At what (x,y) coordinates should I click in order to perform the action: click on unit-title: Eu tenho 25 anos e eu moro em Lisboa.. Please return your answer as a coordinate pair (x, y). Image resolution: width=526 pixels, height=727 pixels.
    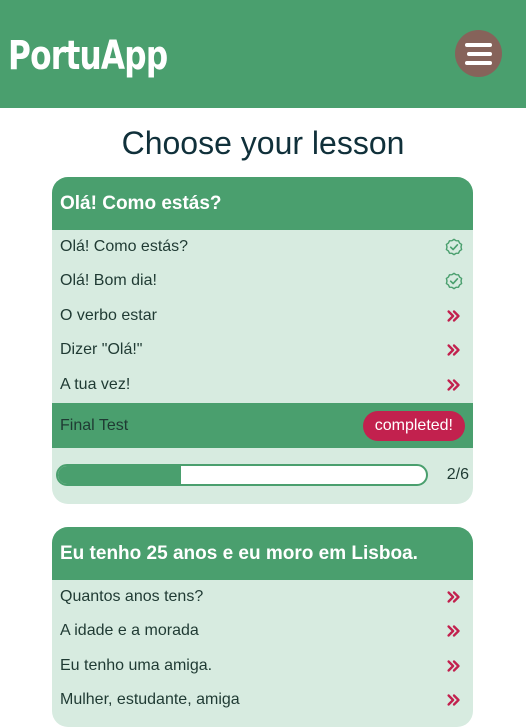
    Looking at the image, I should click on (262, 553).